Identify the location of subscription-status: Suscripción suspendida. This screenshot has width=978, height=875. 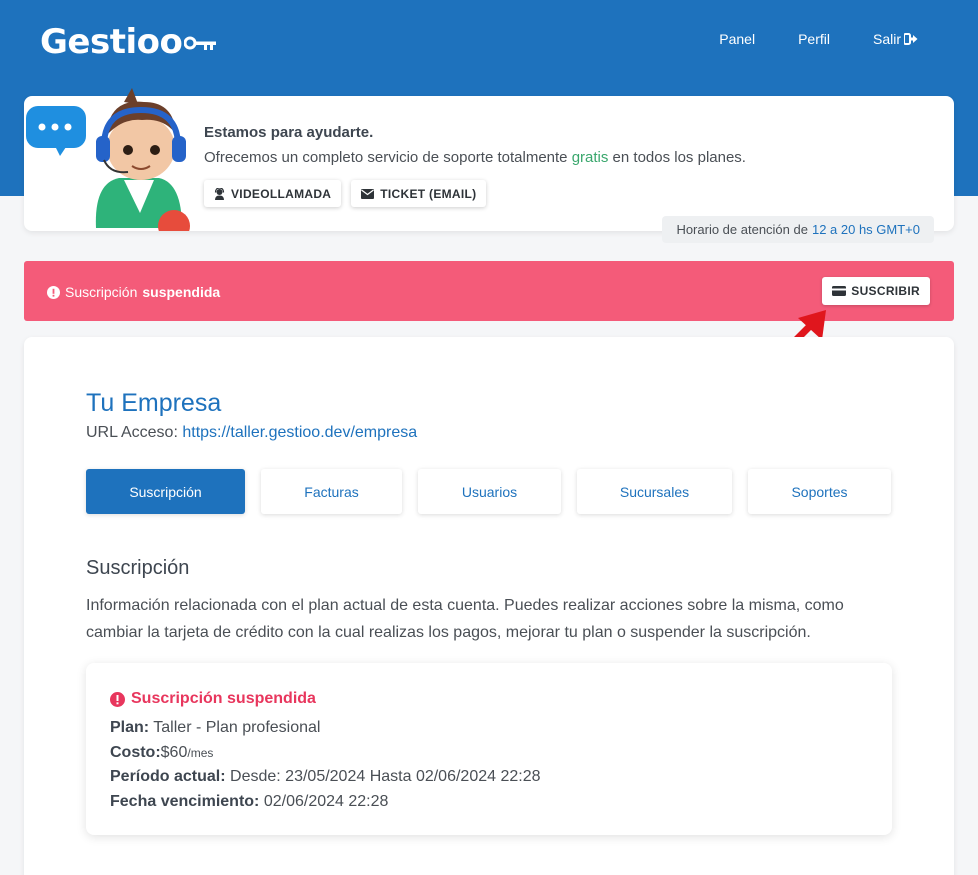
(213, 699).